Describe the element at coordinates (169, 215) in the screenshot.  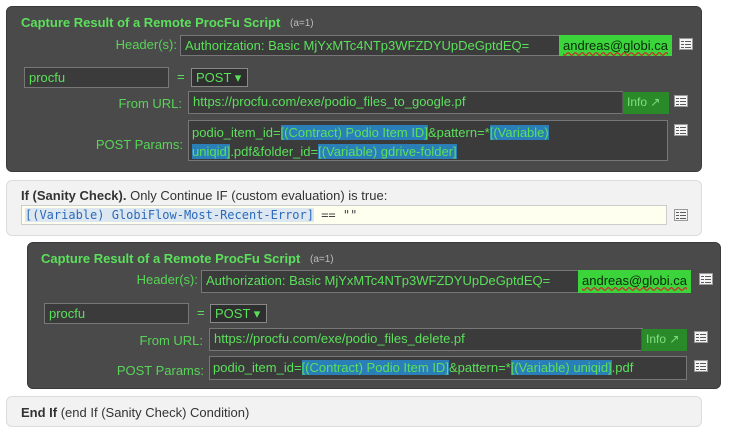
I see `variable-token: [(Variable) GlobiFlow-Most-Recent-Error]` at that location.